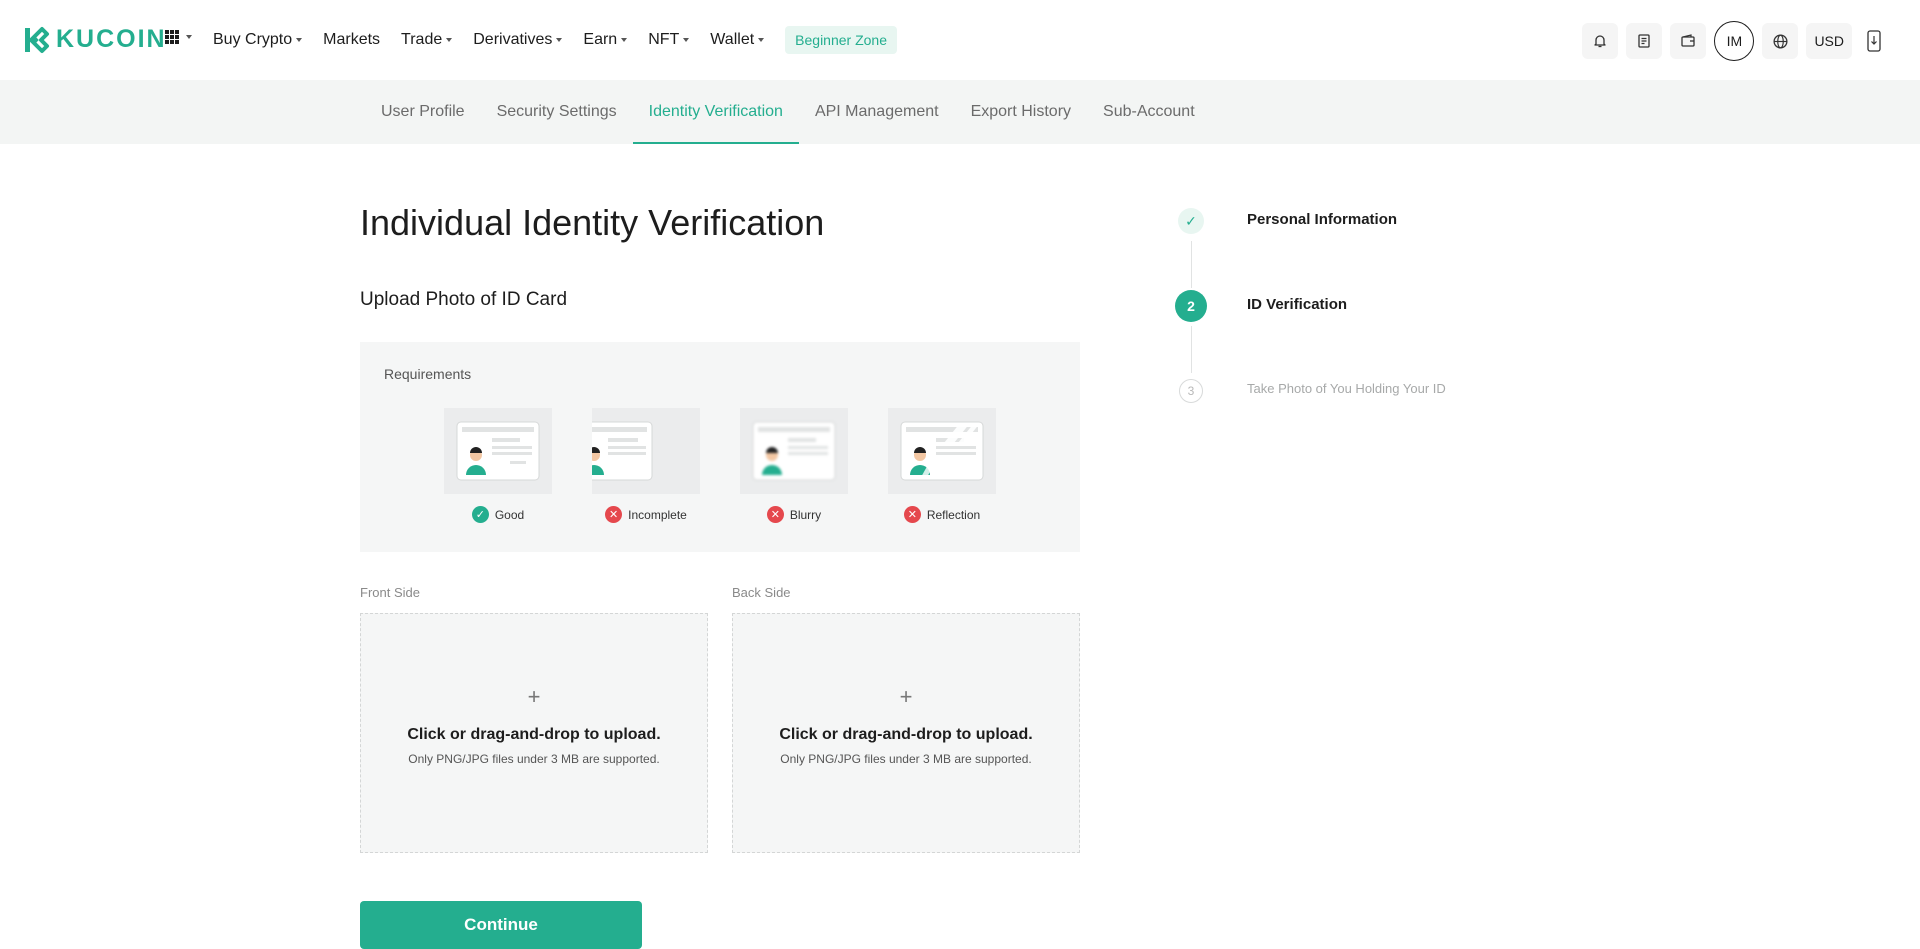 The image size is (1920, 949). Describe the element at coordinates (253, 39) in the screenshot. I see `nav-label: Buy Crypto` at that location.